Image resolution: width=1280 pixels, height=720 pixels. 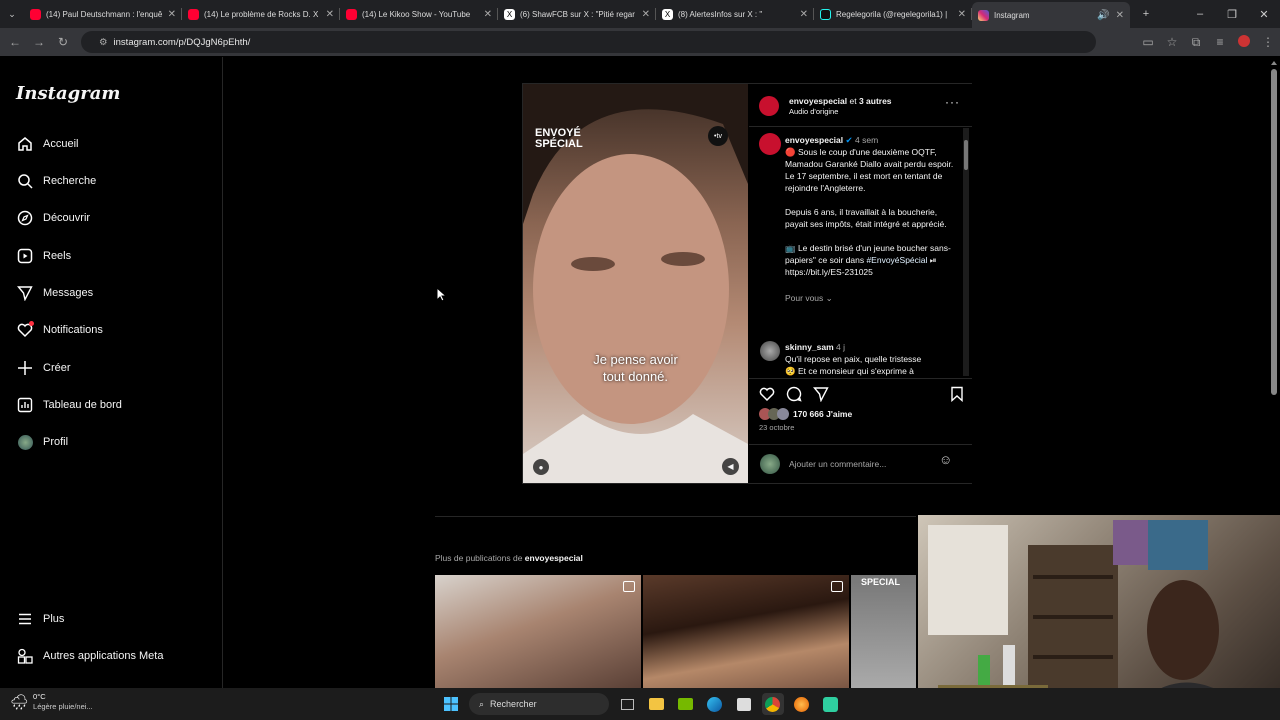 I want to click on nav-create: Créer, so click(x=43, y=368).